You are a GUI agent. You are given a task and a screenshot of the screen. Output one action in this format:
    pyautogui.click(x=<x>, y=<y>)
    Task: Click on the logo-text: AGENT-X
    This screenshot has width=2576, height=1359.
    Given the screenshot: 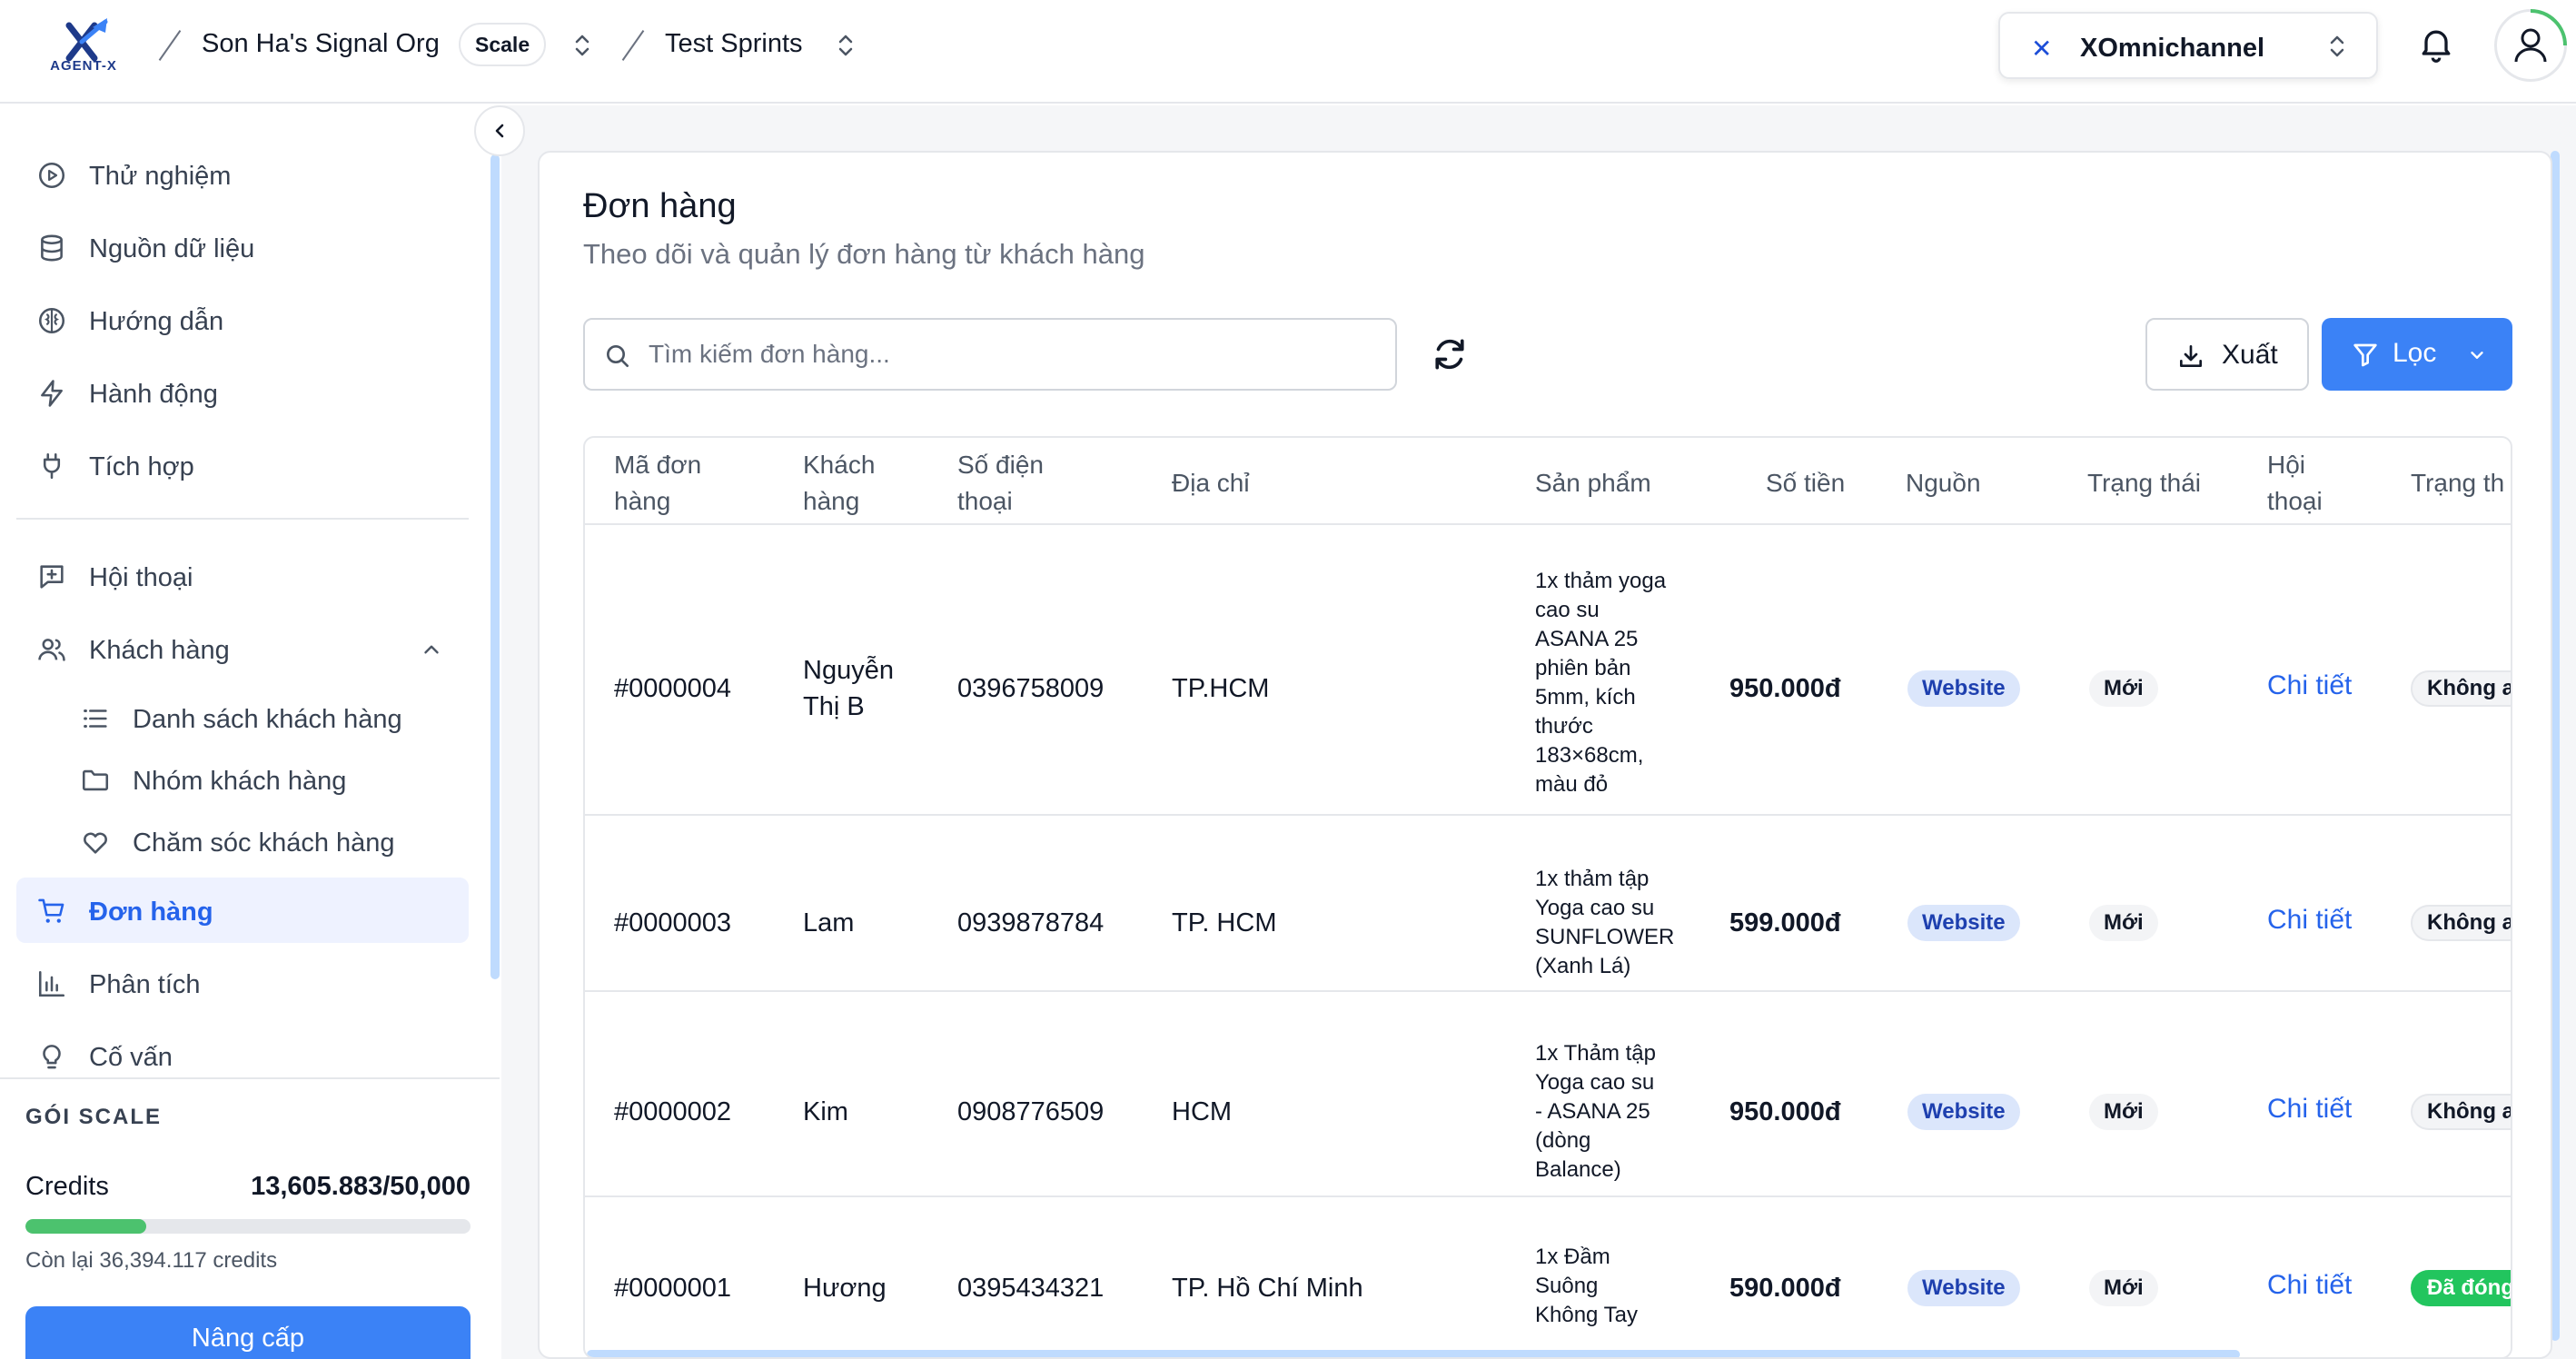 What is the action you would take?
    pyautogui.click(x=83, y=66)
    